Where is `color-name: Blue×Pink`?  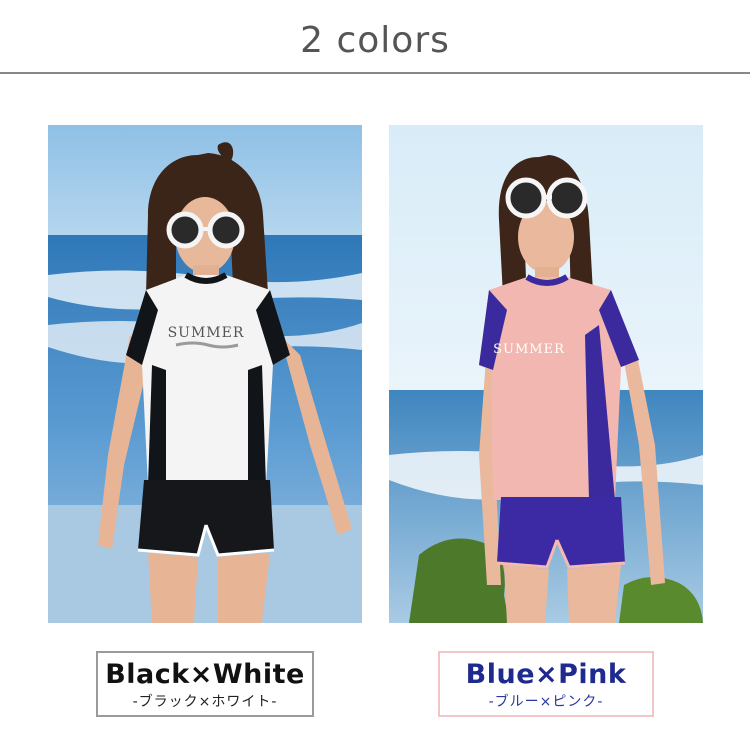 color-name: Blue×Pink is located at coordinates (546, 674).